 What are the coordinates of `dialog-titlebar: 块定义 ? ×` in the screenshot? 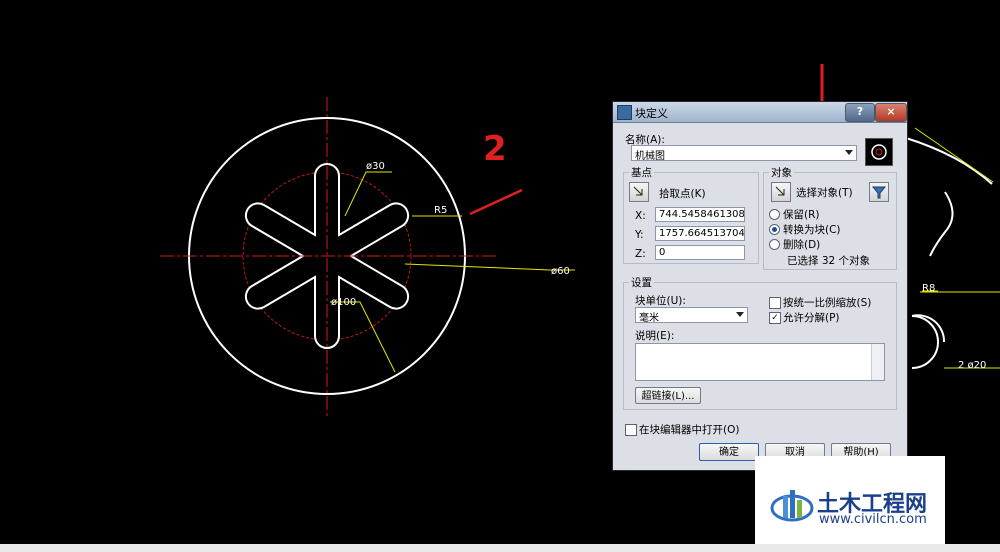 It's located at (760, 112).